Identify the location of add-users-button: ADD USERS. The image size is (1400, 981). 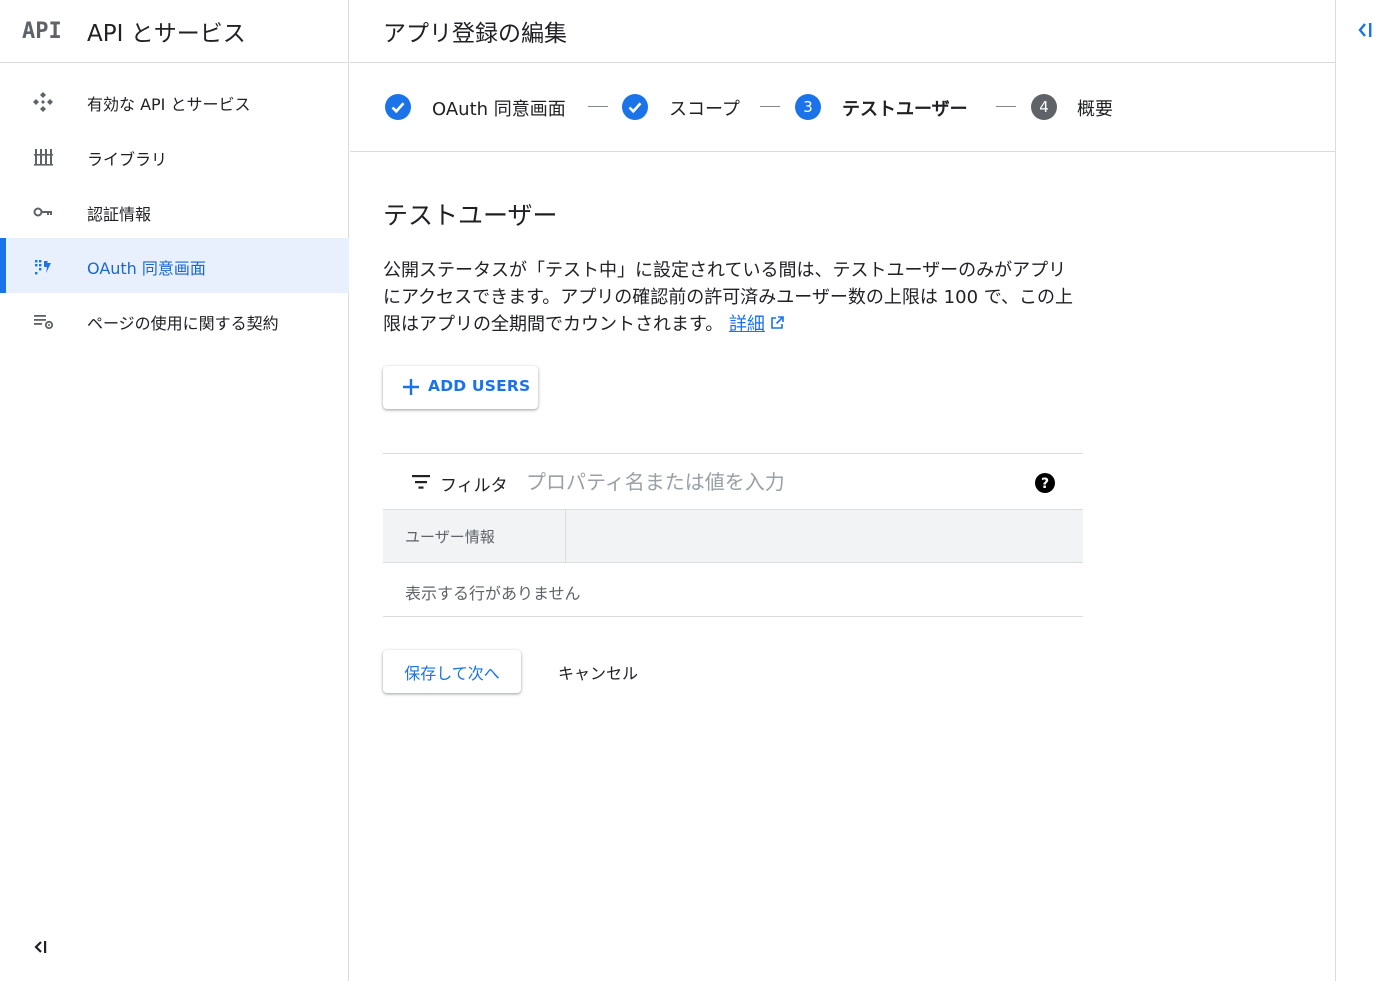
(460, 387).